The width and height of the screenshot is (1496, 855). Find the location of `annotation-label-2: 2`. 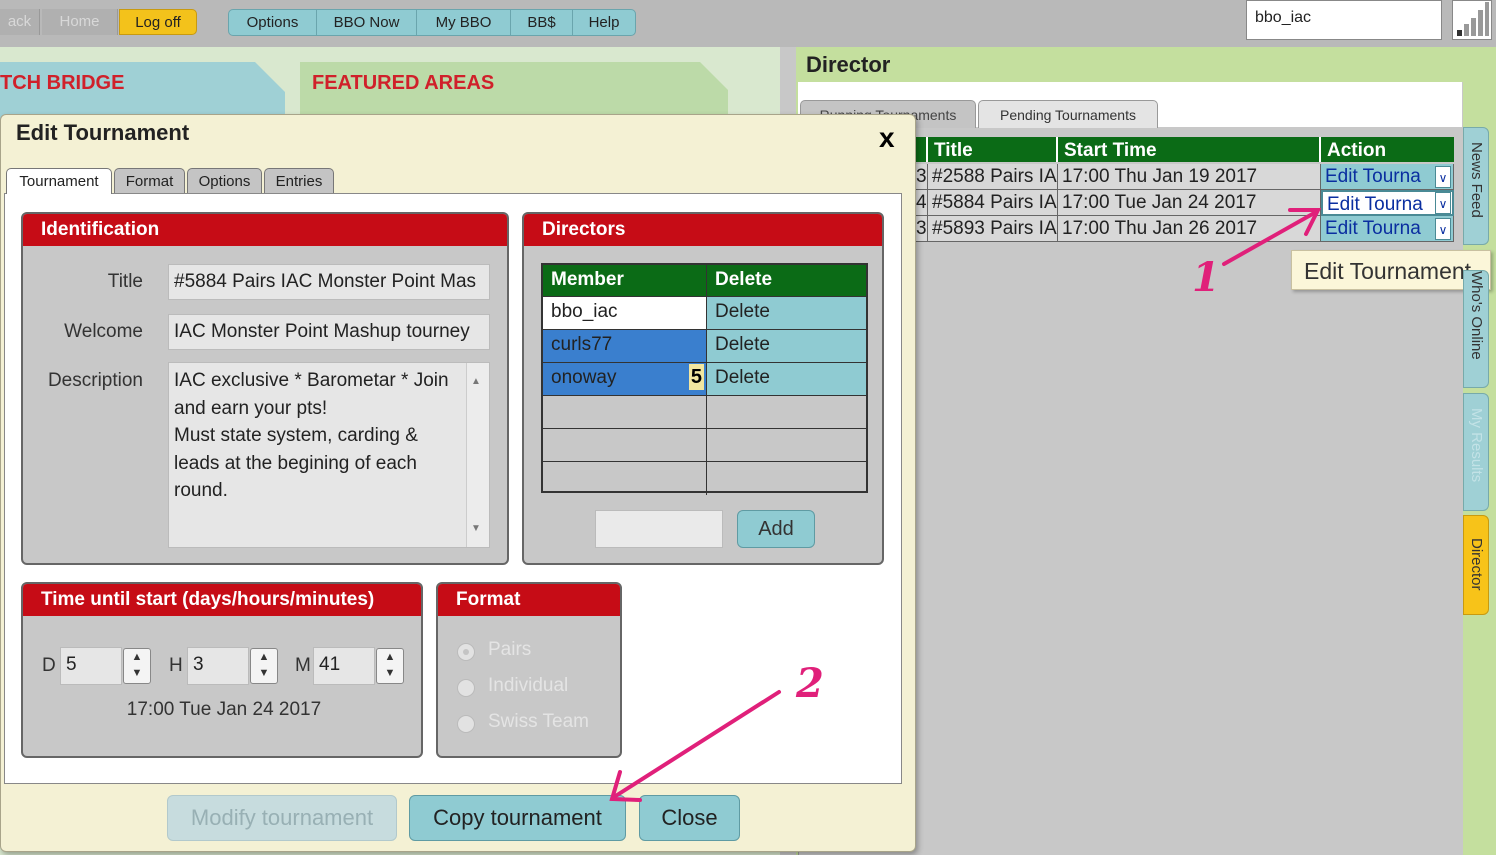

annotation-label-2: 2 is located at coordinates (810, 683).